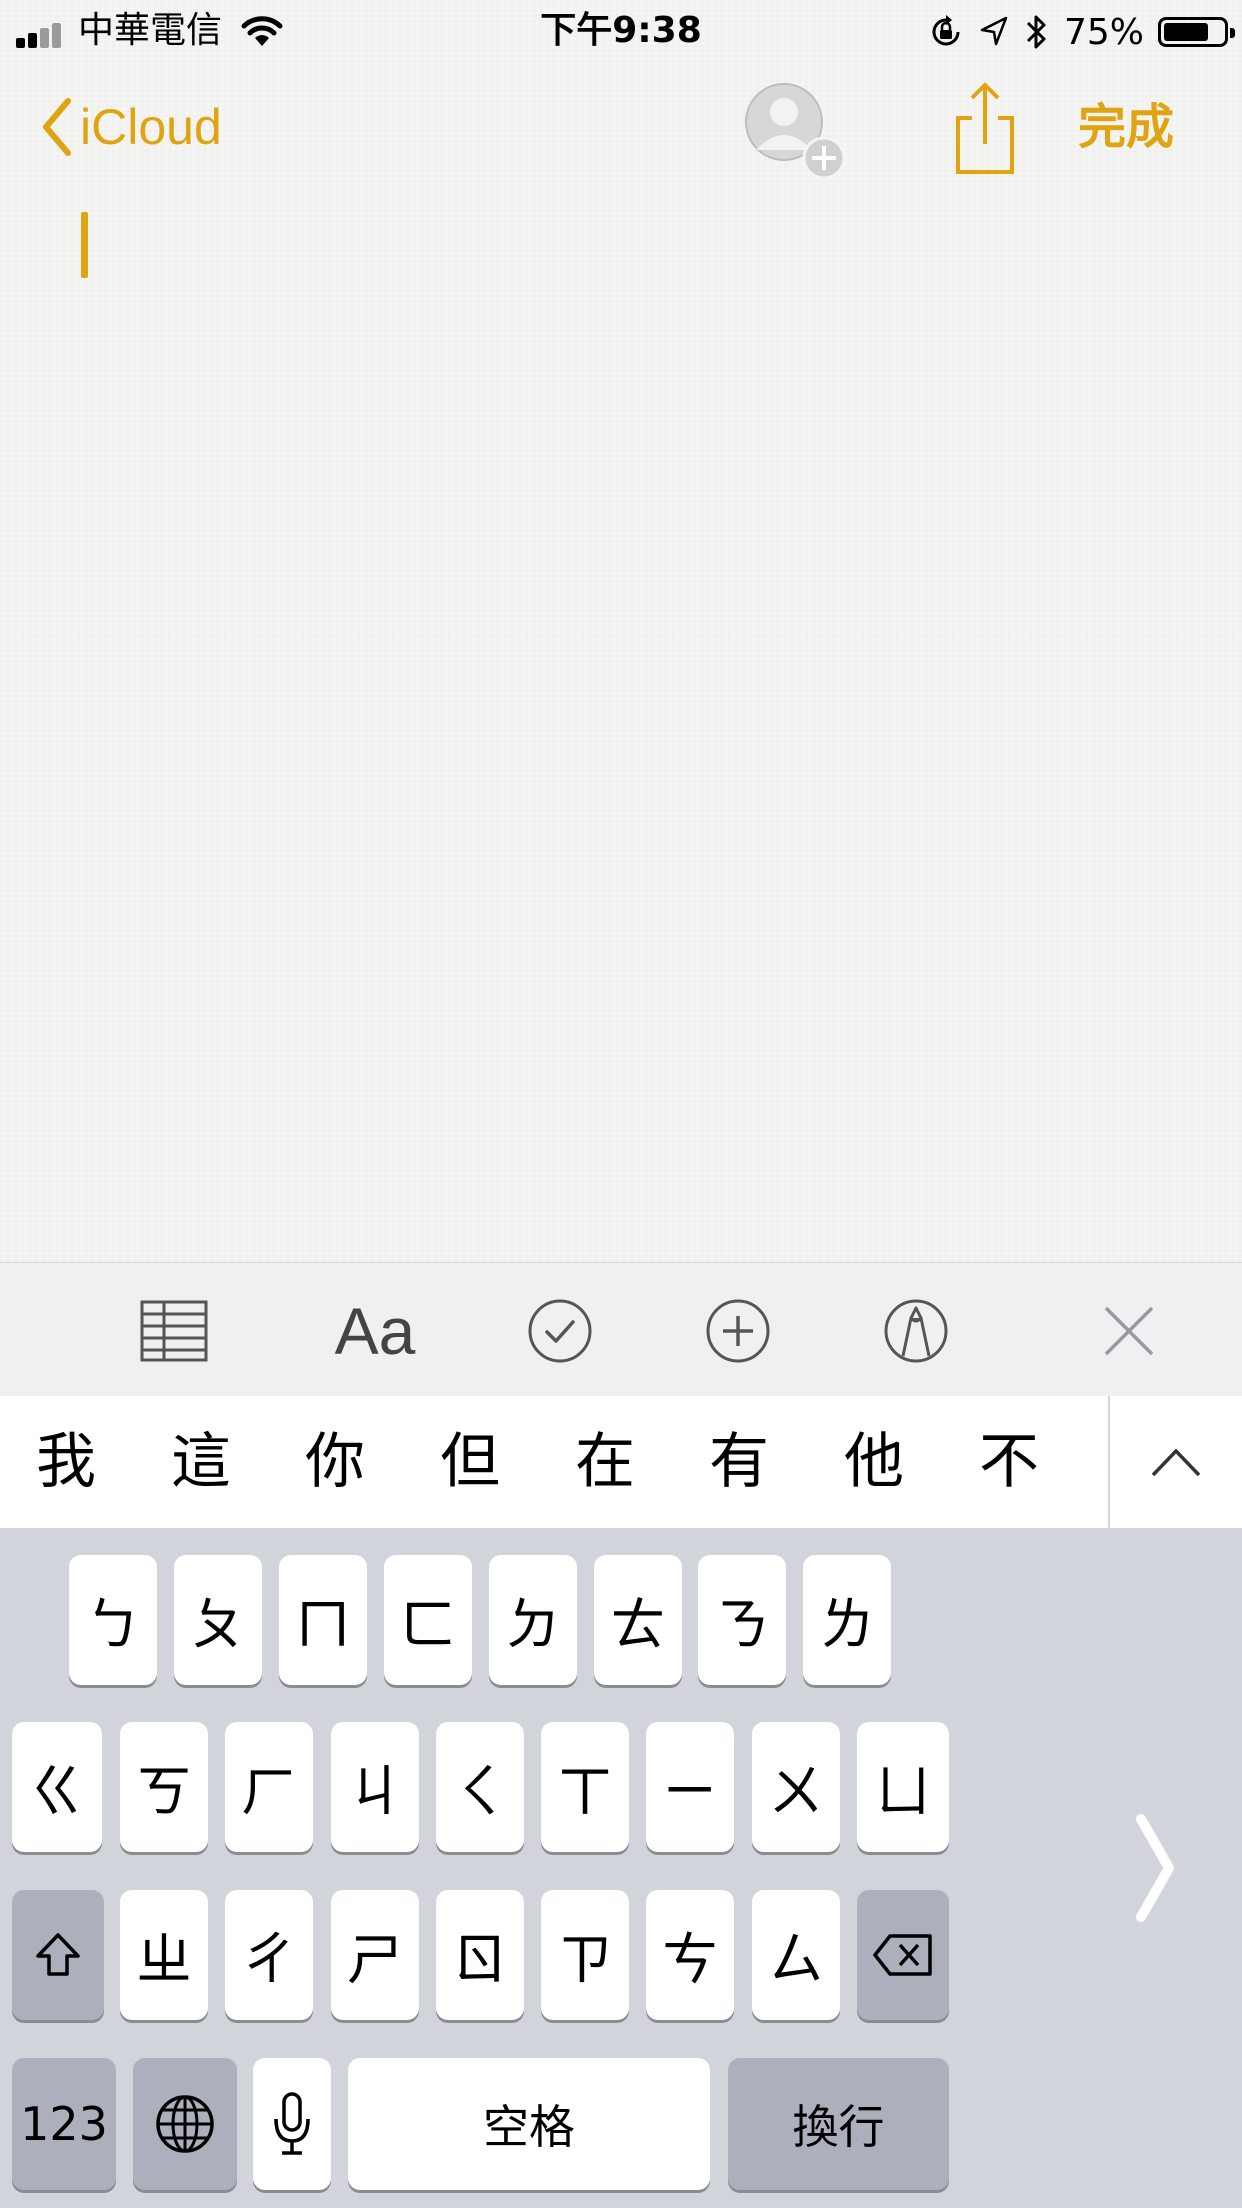  Describe the element at coordinates (269, 1955) in the screenshot. I see `zhuyin-key: ㄔ` at that location.